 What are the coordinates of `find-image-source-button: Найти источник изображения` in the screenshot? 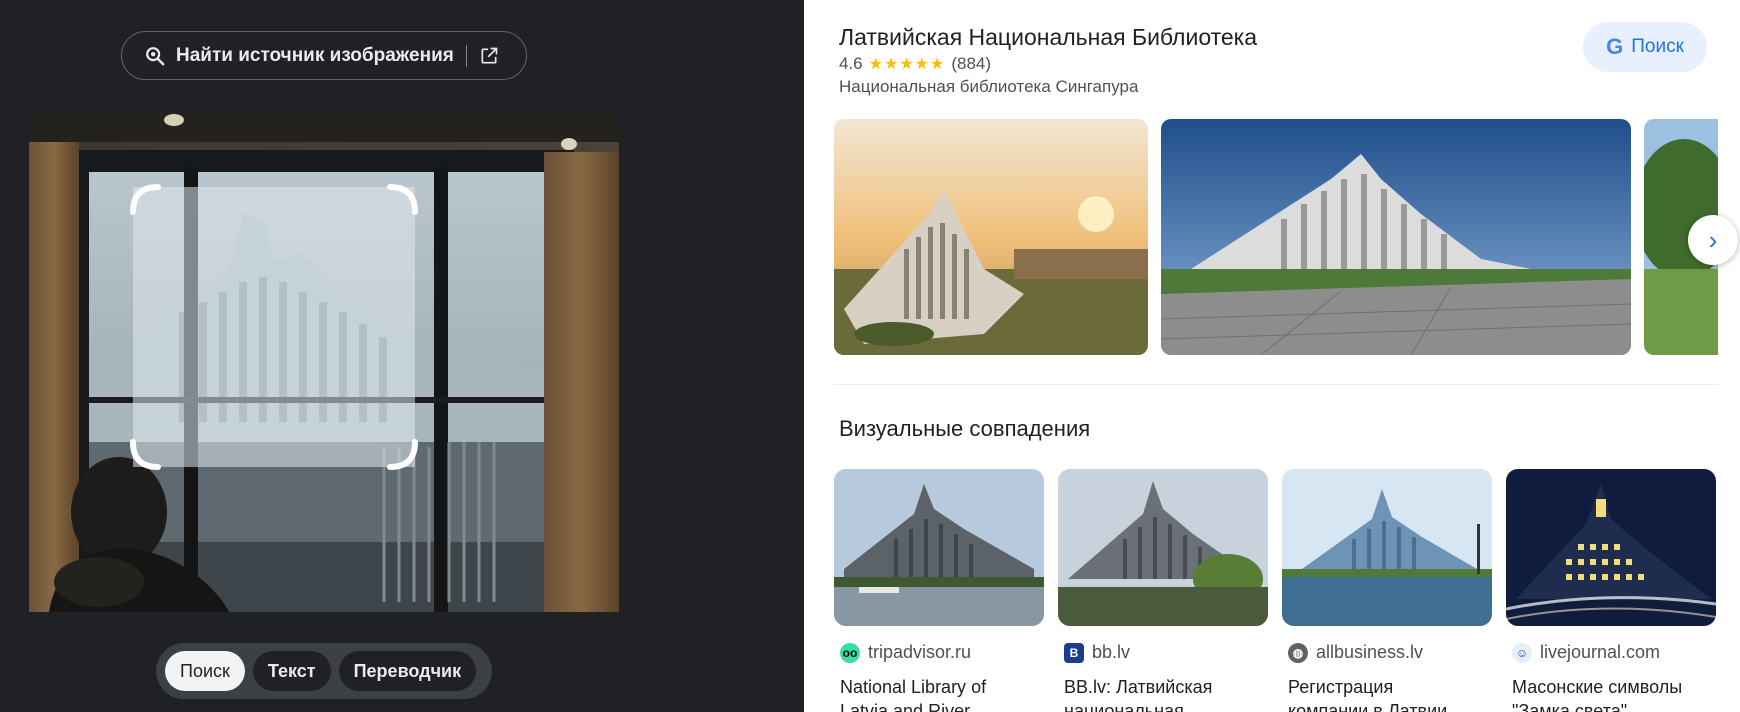 It's located at (324, 55).